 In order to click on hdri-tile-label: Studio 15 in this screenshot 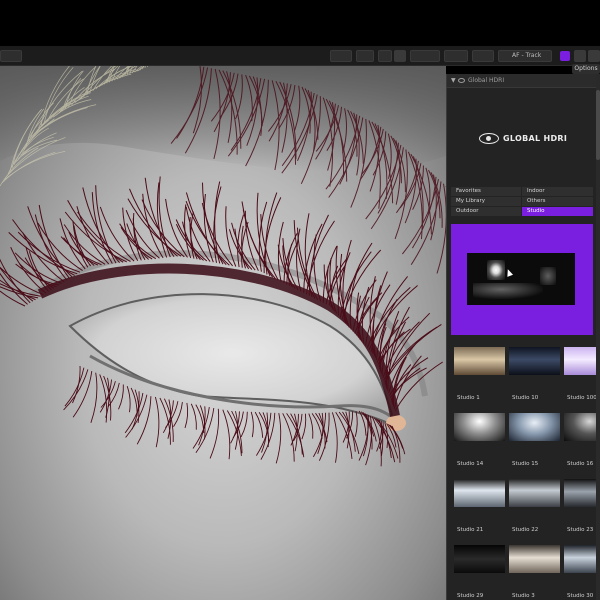, I will do `click(525, 464)`.